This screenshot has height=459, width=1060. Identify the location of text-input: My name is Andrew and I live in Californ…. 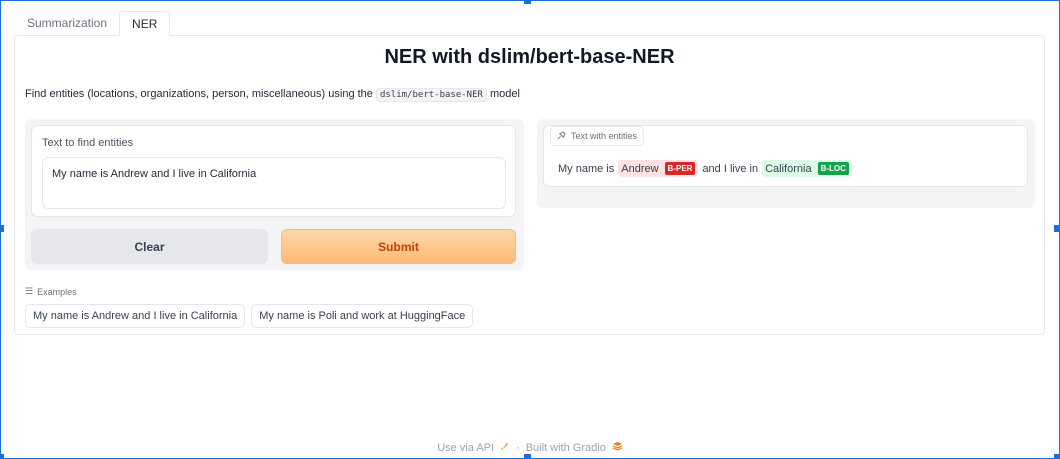
(274, 183).